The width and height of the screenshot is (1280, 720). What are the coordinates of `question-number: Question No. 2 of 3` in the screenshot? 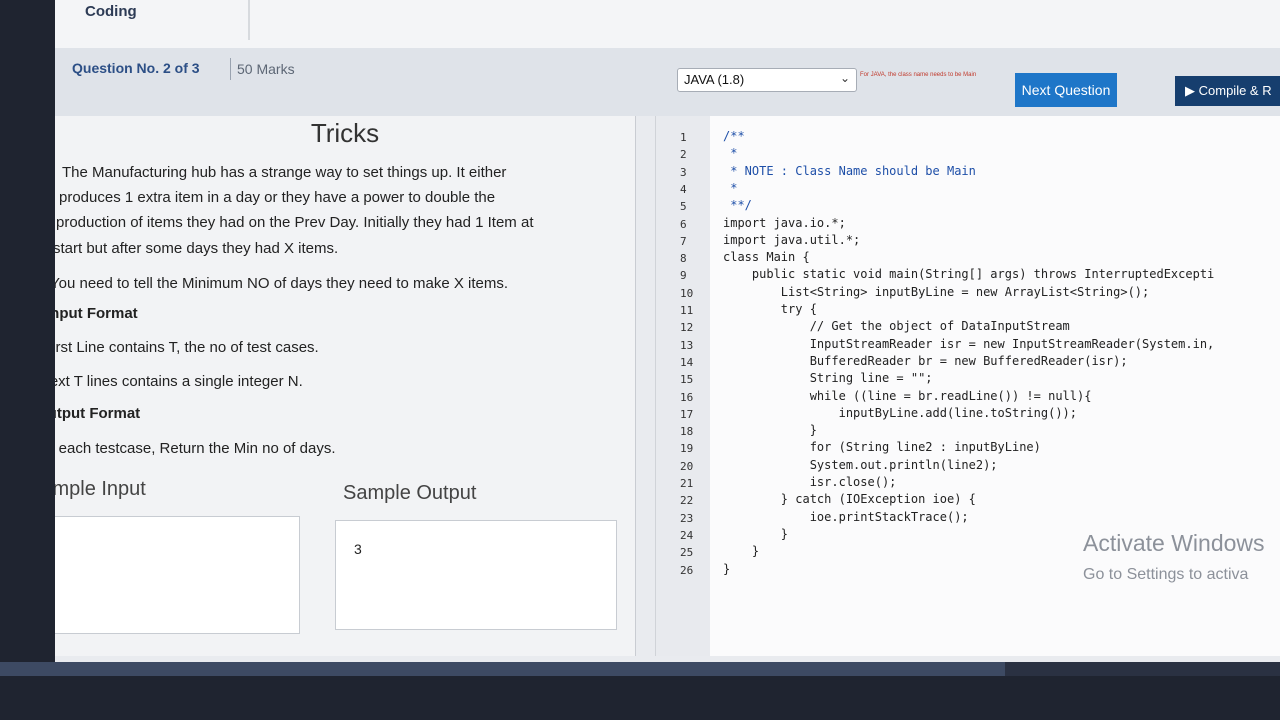 It's located at (136, 68).